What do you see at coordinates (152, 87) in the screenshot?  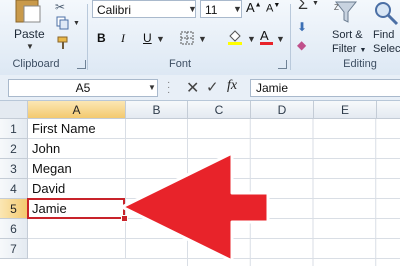 I see `name-box-dropdown-icon: ▼` at bounding box center [152, 87].